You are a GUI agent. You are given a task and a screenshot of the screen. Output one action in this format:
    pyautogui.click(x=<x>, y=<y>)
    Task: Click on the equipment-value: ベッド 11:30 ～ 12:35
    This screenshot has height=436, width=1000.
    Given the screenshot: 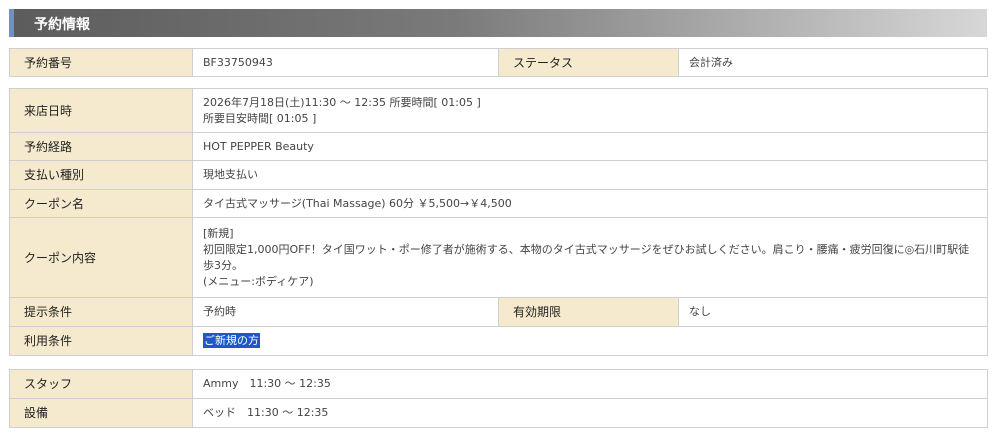 What is the action you would take?
    pyautogui.click(x=590, y=413)
    